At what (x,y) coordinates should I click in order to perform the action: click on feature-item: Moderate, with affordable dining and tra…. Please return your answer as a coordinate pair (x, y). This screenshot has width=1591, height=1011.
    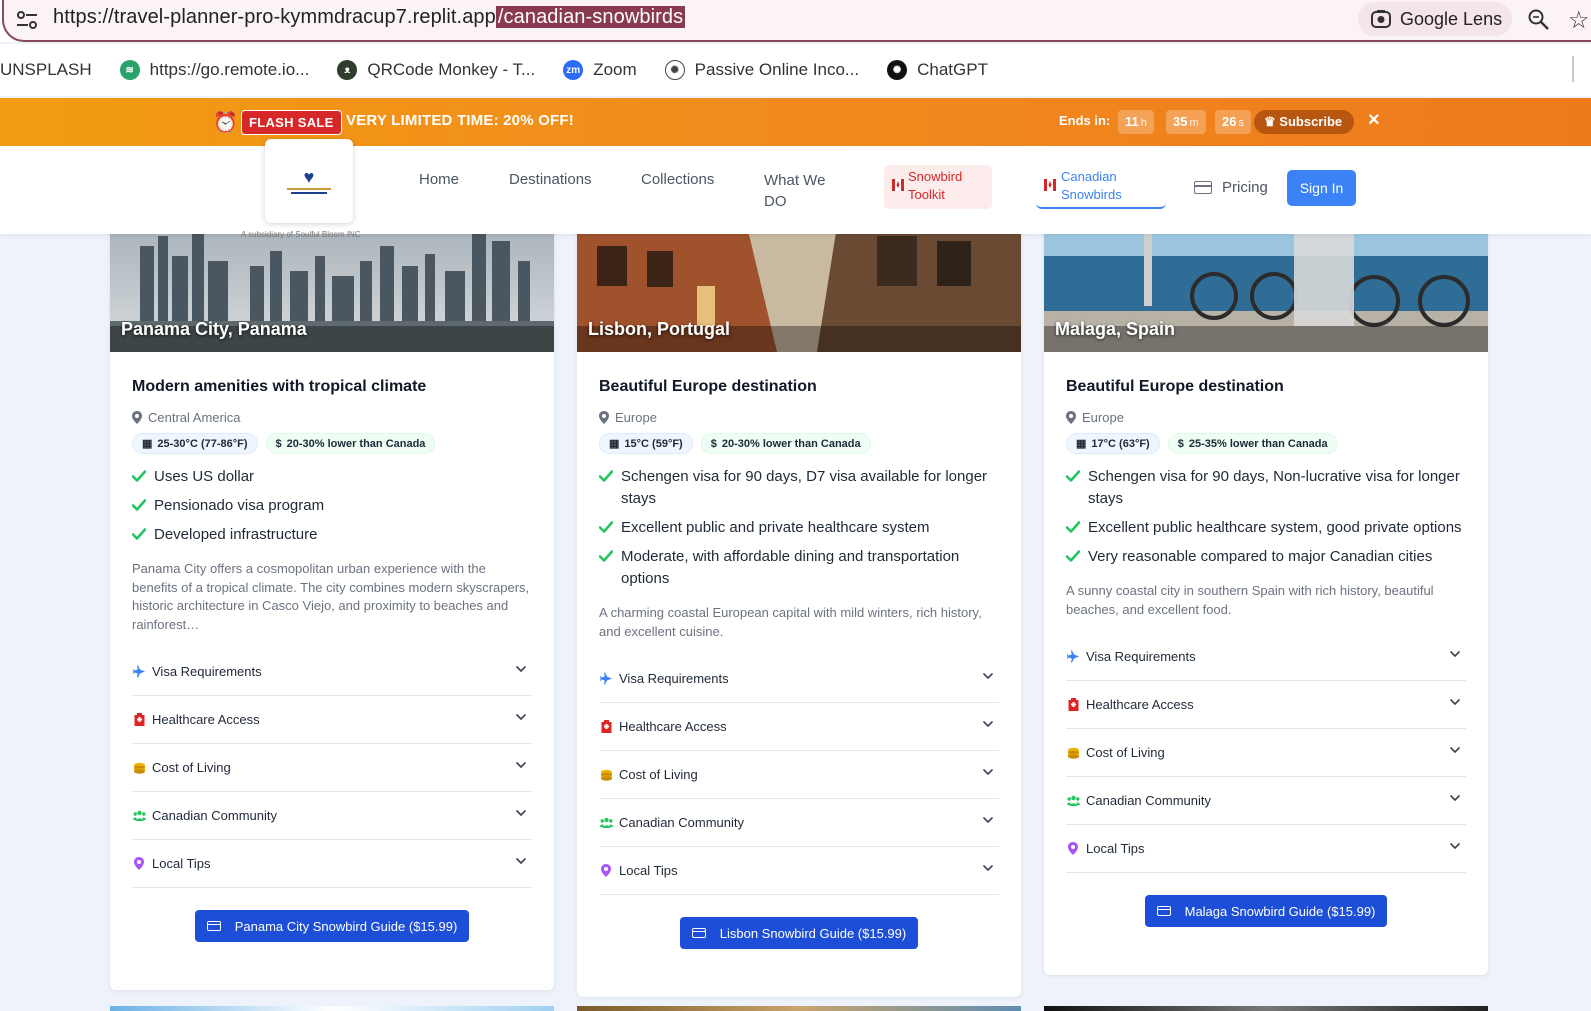
    Looking at the image, I should click on (799, 568).